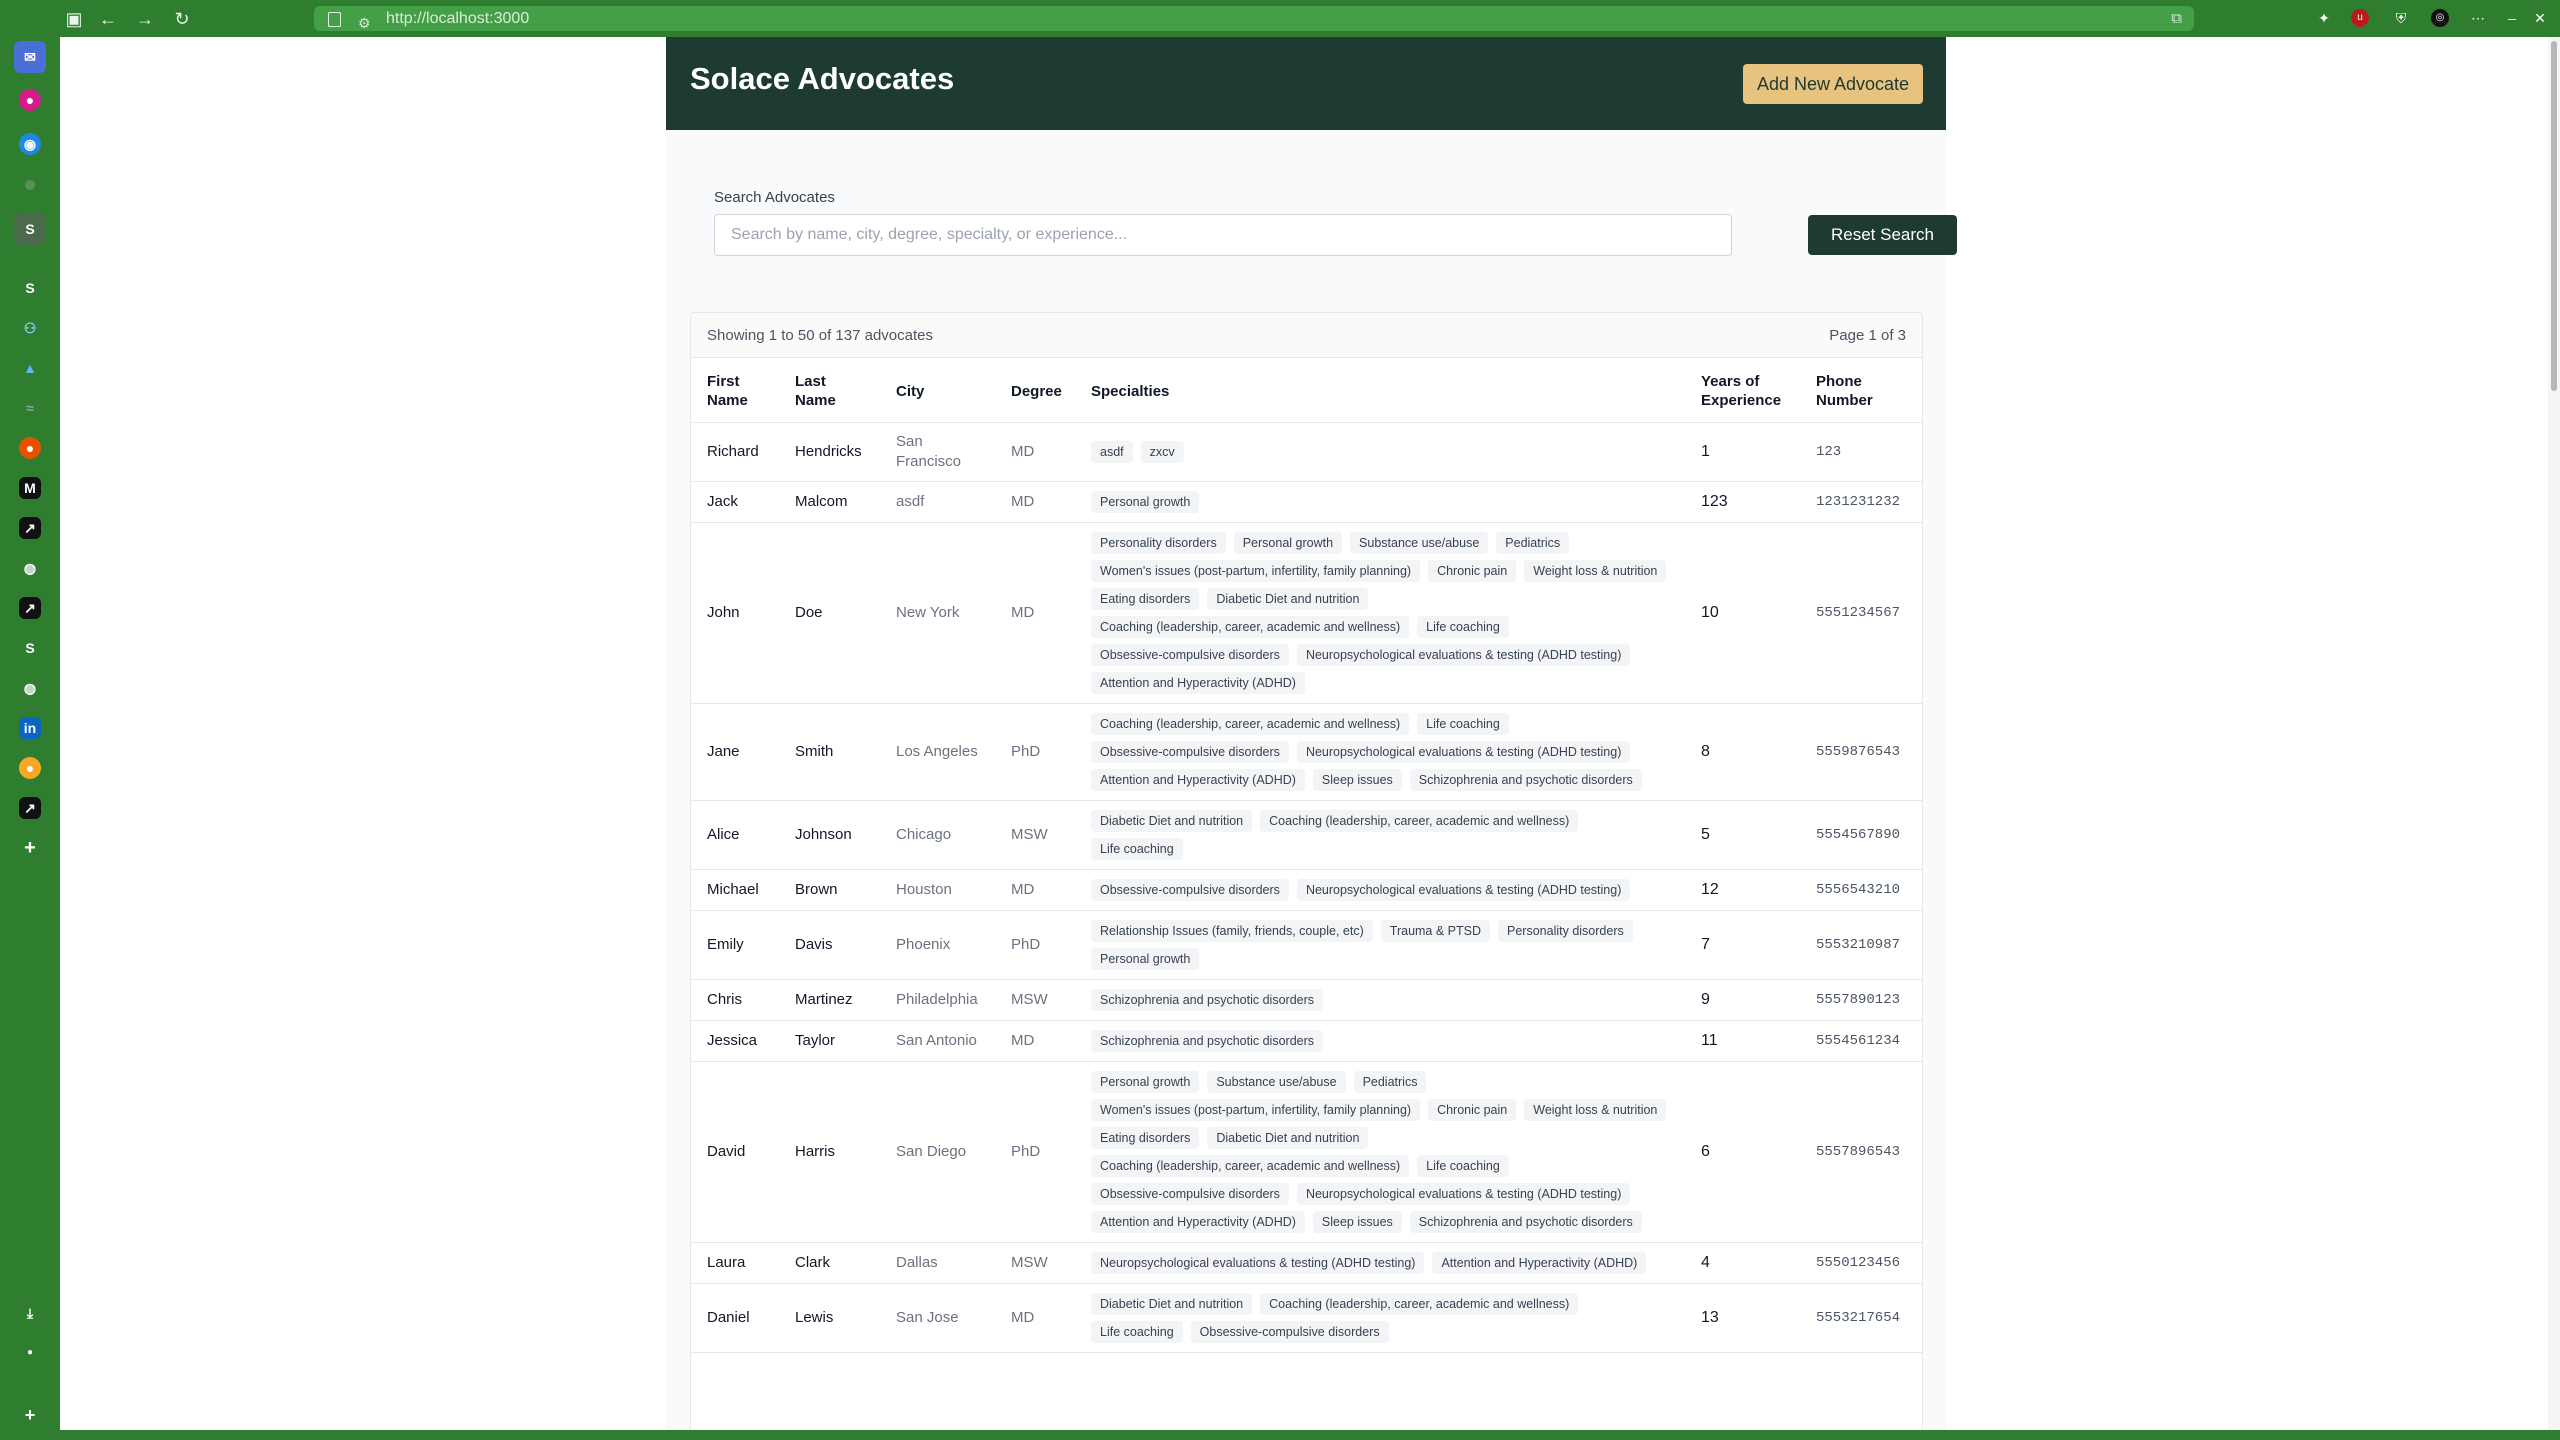 The width and height of the screenshot is (2560, 1440). I want to click on close-window-icon: ✕, so click(2540, 18).